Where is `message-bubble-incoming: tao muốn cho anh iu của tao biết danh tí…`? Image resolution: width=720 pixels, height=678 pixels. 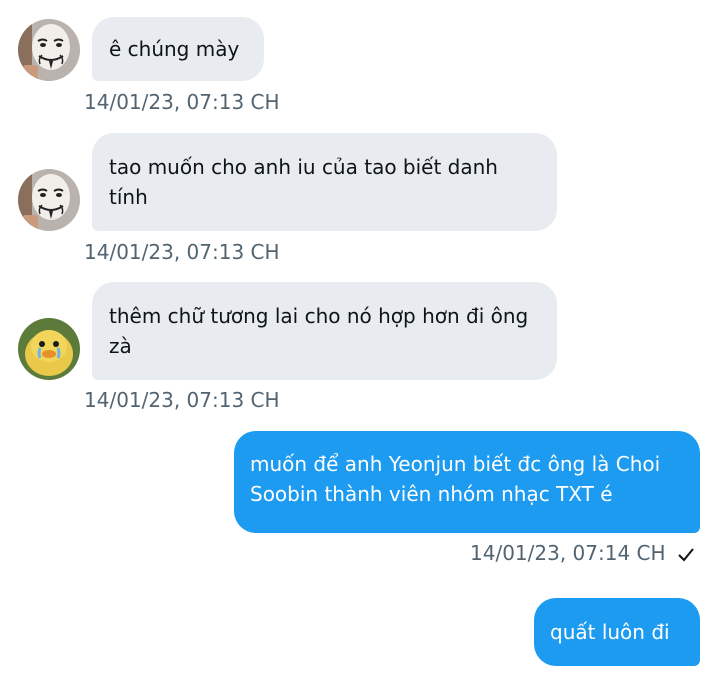
message-bubble-incoming: tao muốn cho anh iu của tao biết danh tí… is located at coordinates (324, 182).